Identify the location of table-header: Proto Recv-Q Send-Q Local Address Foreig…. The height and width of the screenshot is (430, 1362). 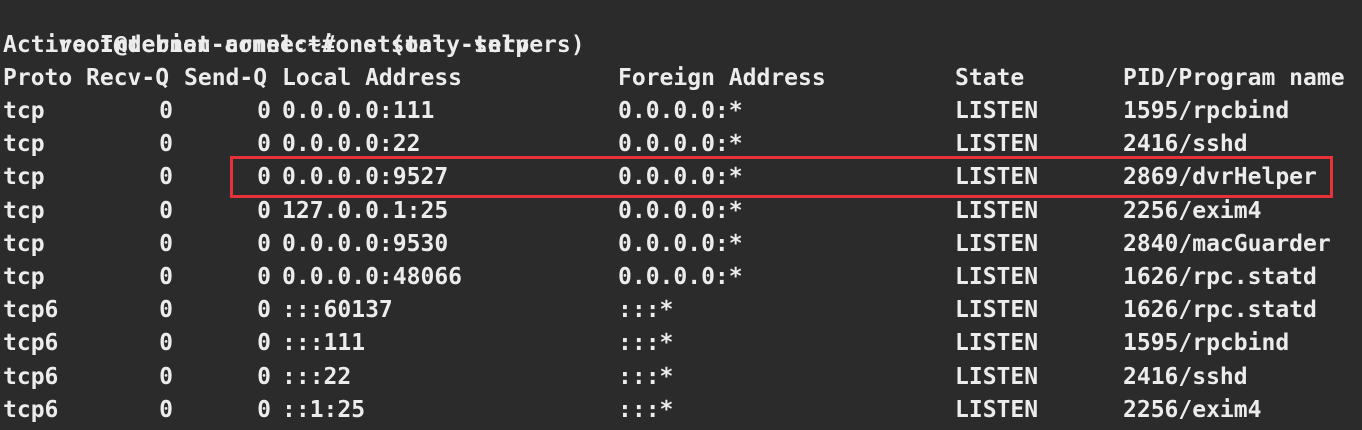
(682, 78).